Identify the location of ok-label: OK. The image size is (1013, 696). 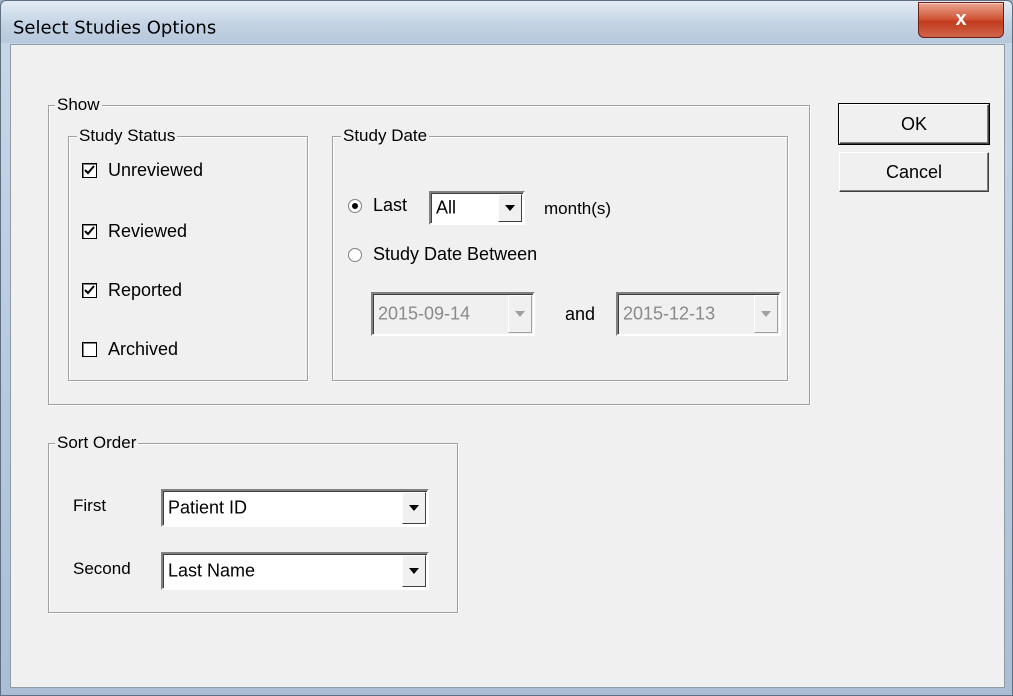
(913, 124).